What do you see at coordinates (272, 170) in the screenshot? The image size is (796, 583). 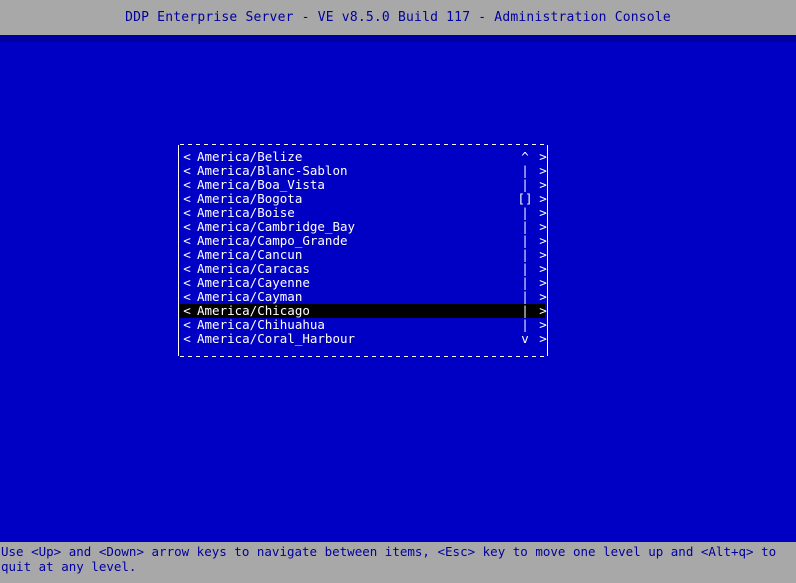 I see `list-item-label: America/Blanc-Sablon` at bounding box center [272, 170].